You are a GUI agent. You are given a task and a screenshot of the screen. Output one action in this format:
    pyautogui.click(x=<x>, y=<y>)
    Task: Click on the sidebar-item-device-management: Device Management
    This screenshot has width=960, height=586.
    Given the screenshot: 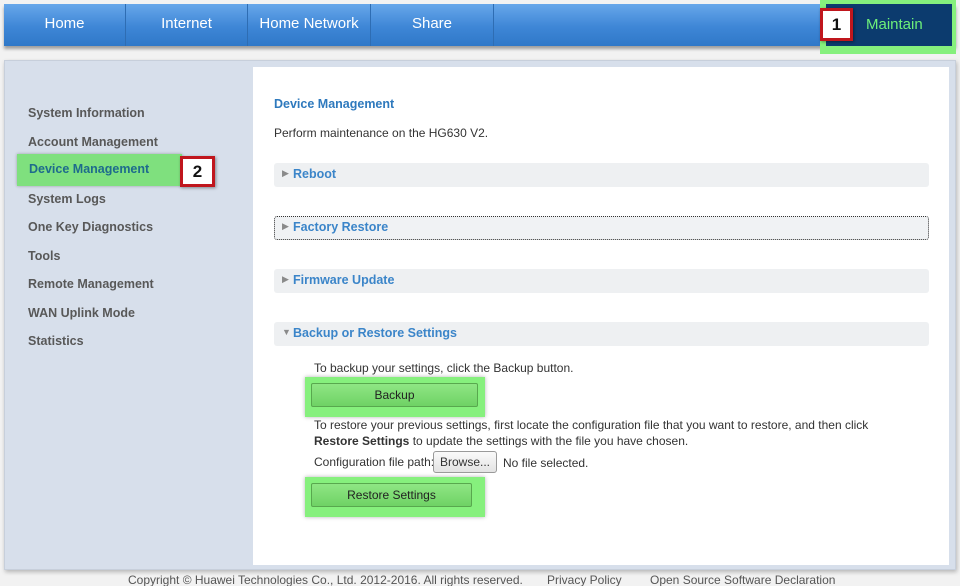 What is the action you would take?
    pyautogui.click(x=99, y=170)
    